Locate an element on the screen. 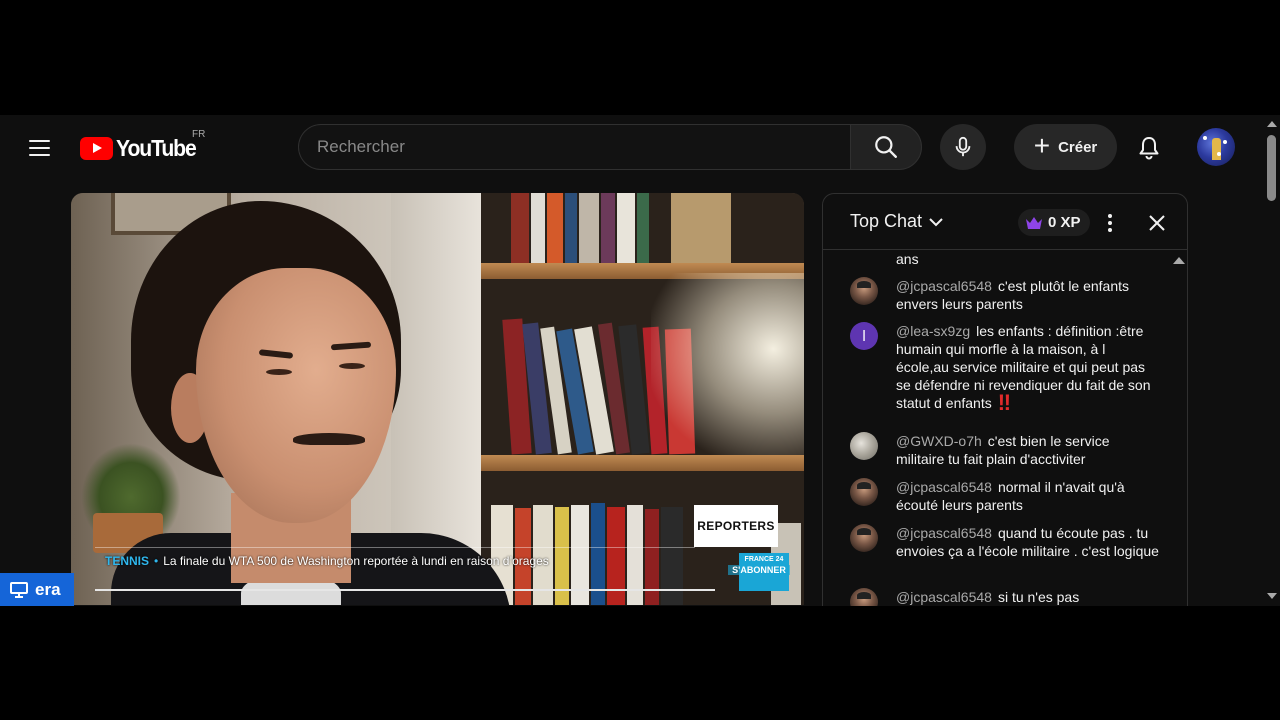 This screenshot has width=1280, height=720. scroll-up-arrow-icon is located at coordinates (1272, 124).